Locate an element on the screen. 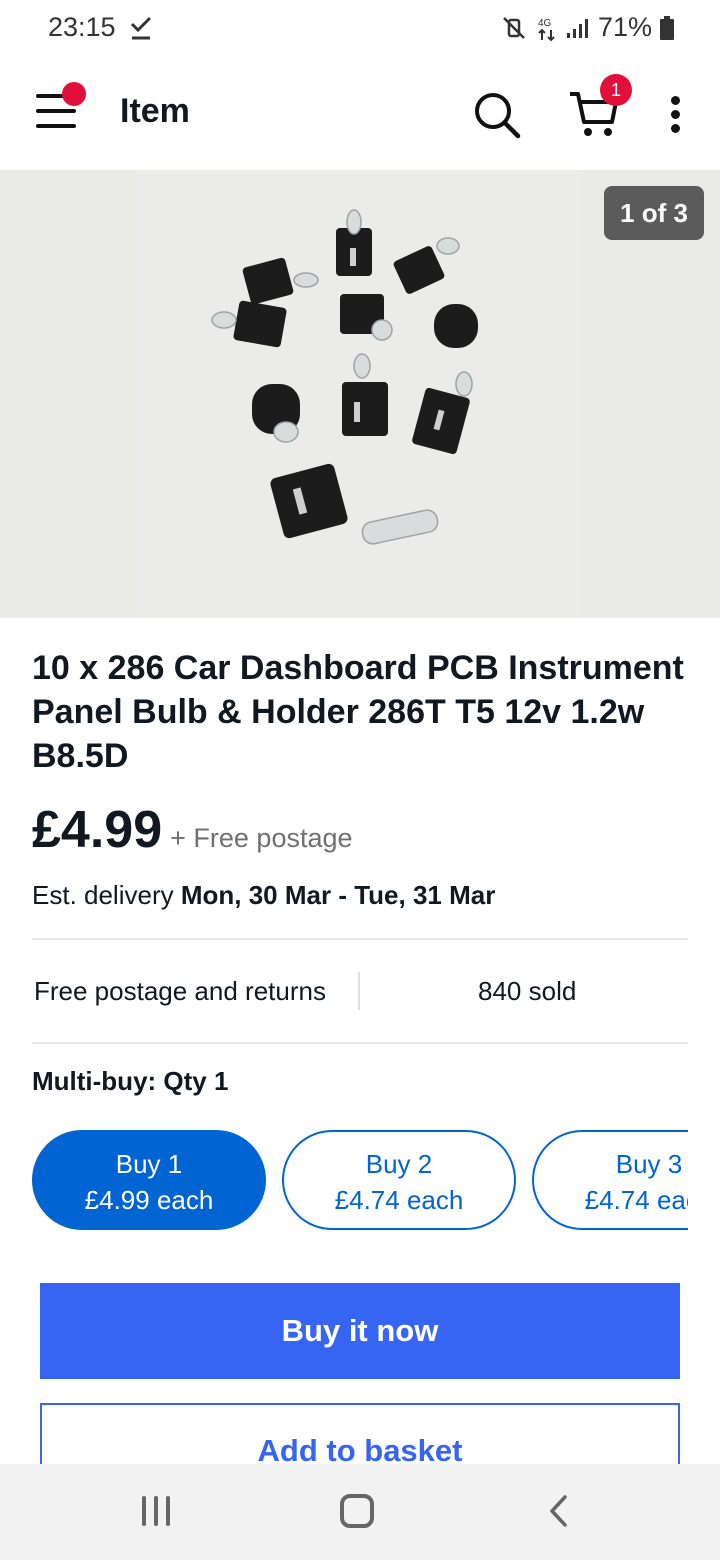 This screenshot has height=1560, width=720. recent-apps-icon is located at coordinates (156, 1512).